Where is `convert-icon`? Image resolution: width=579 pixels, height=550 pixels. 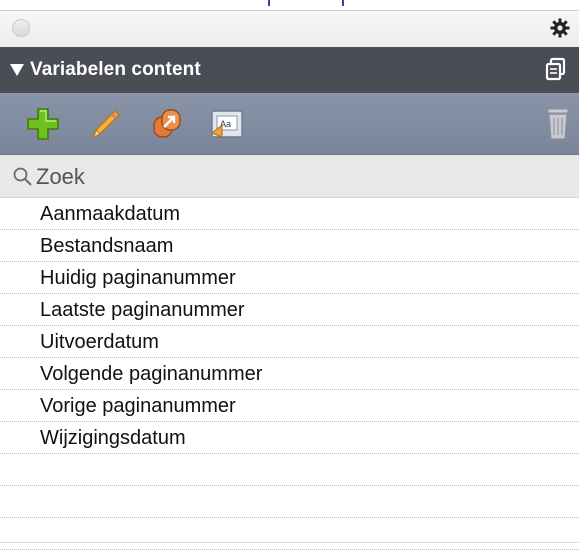
convert-icon is located at coordinates (167, 124).